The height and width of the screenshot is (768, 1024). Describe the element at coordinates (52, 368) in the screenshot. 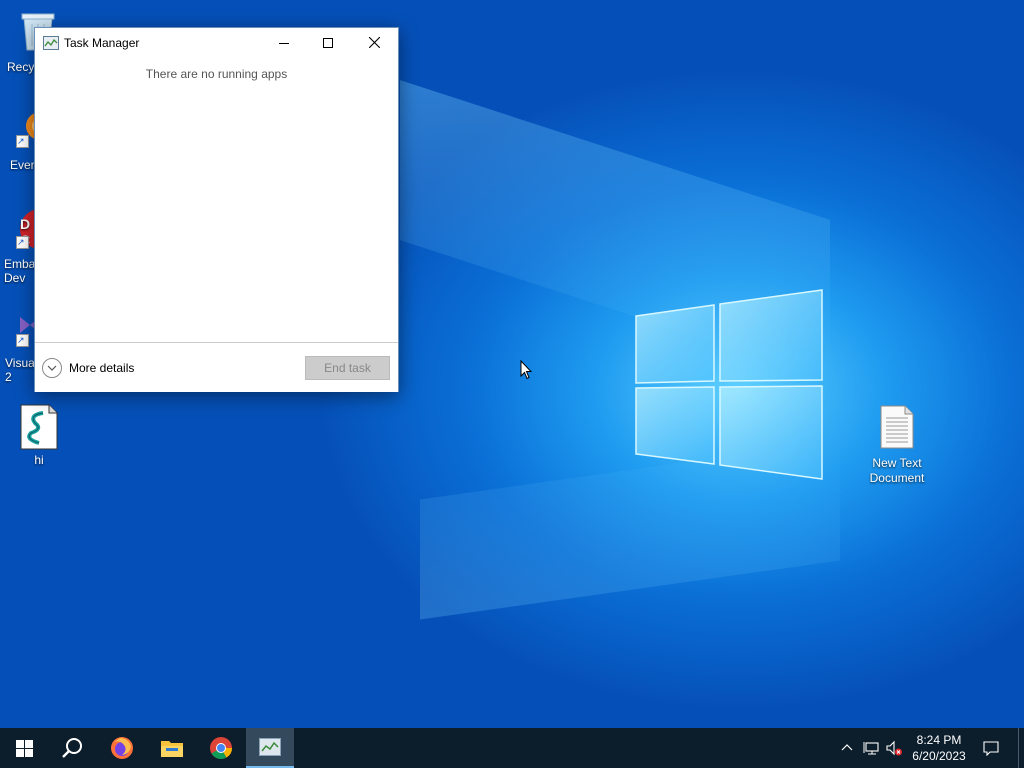

I see `chevron-down-icon` at that location.